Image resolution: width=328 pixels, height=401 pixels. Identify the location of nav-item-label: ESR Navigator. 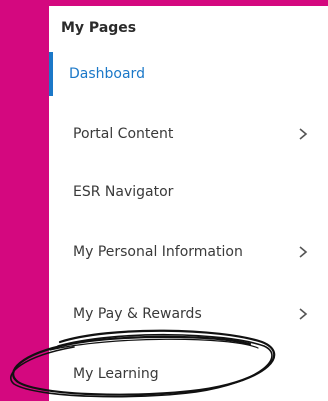
(123, 192).